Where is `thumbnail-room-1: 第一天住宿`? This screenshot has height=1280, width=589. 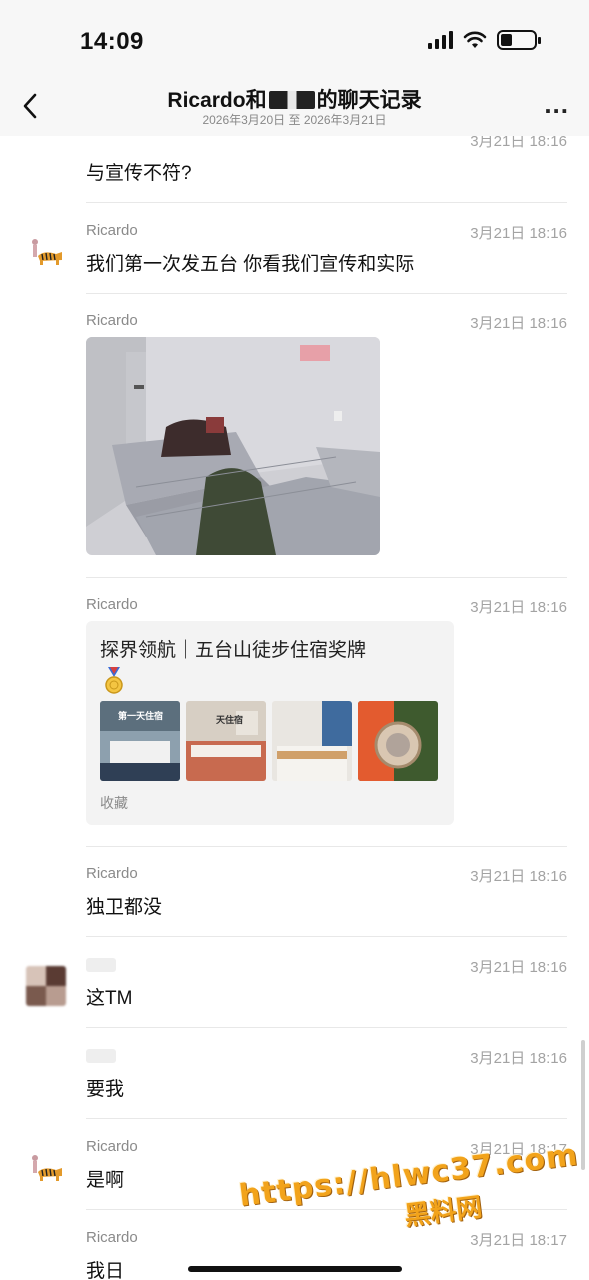
thumbnail-room-1: 第一天住宿 is located at coordinates (140, 741).